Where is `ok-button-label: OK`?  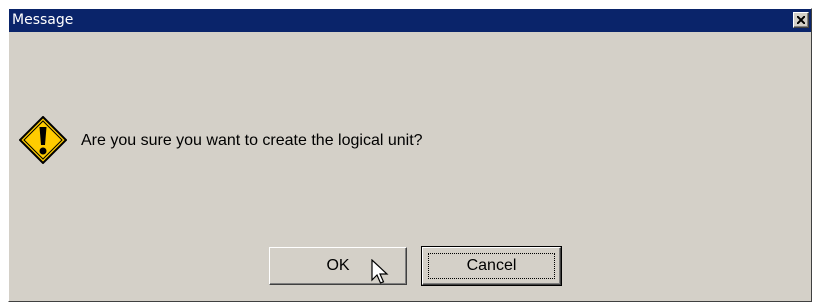
ok-button-label: OK is located at coordinates (338, 265).